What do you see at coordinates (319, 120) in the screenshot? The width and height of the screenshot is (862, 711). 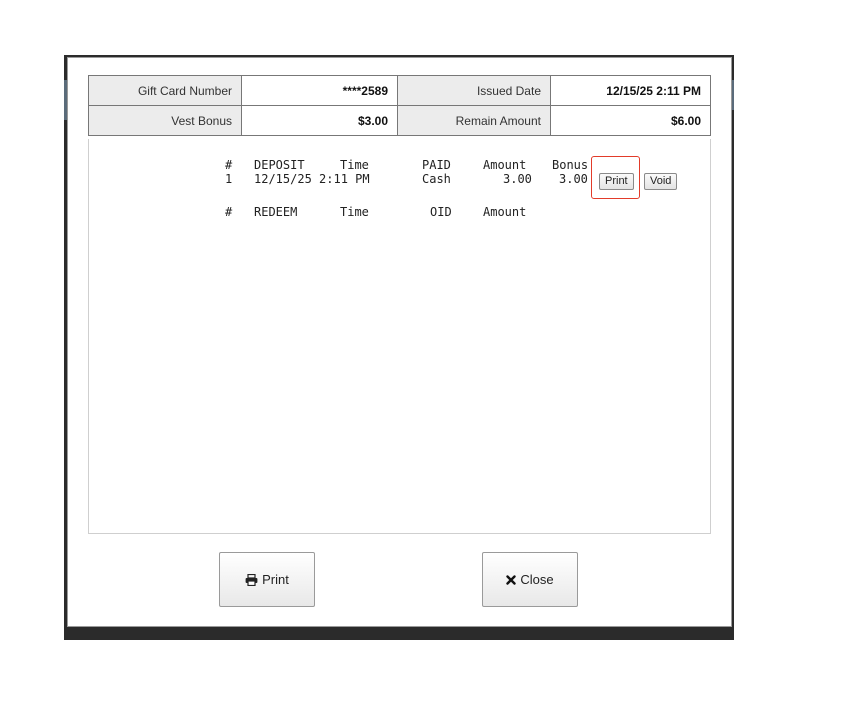 I see `vest-bonus-value: $3.00` at bounding box center [319, 120].